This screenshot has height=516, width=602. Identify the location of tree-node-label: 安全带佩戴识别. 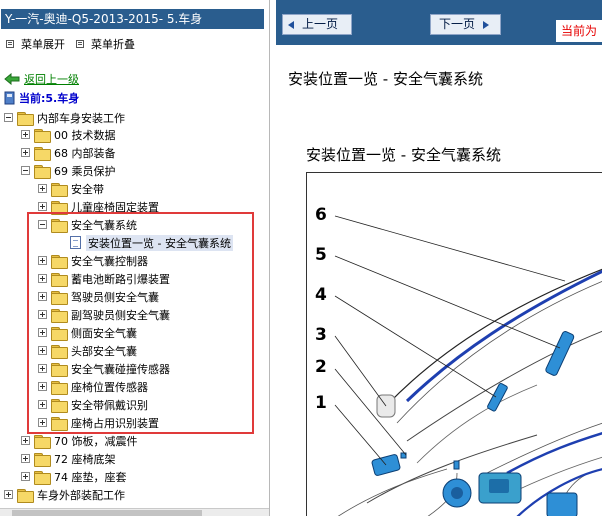
(109, 405).